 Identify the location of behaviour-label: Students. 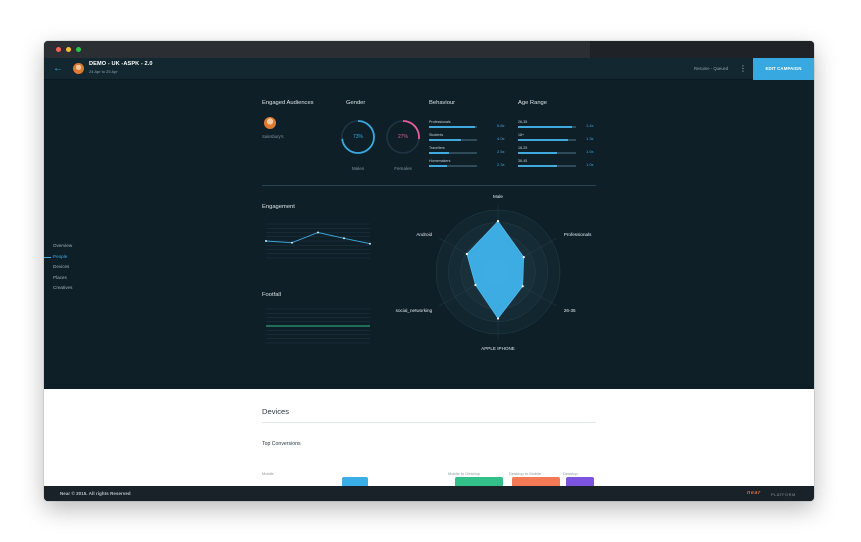
(436, 135).